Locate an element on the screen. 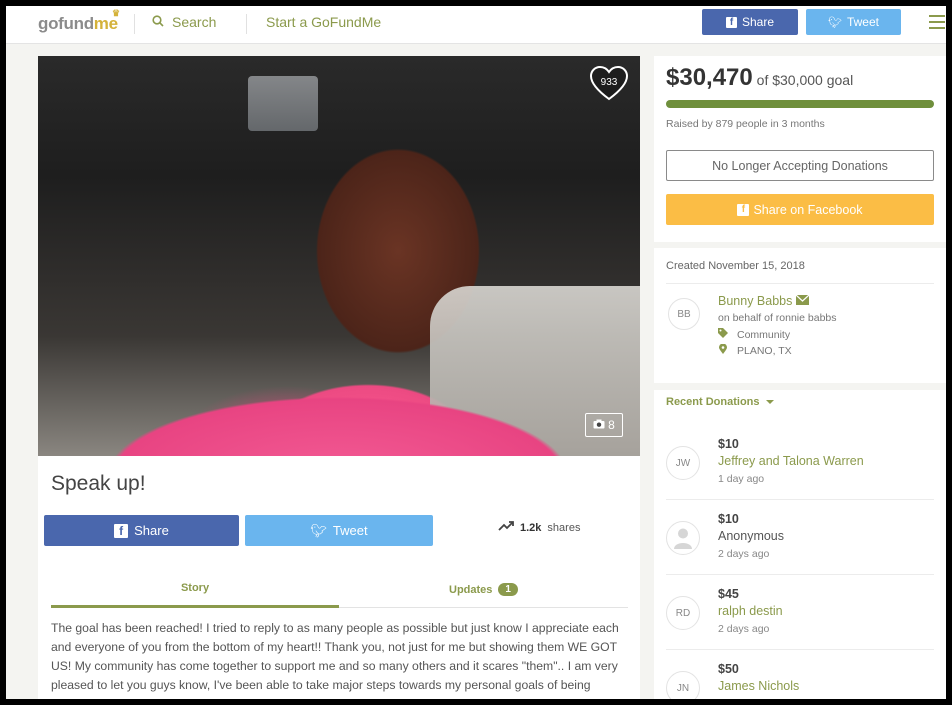 This screenshot has height=705, width=952. gofundme-logo: gofundme ♛ is located at coordinates (79, 21).